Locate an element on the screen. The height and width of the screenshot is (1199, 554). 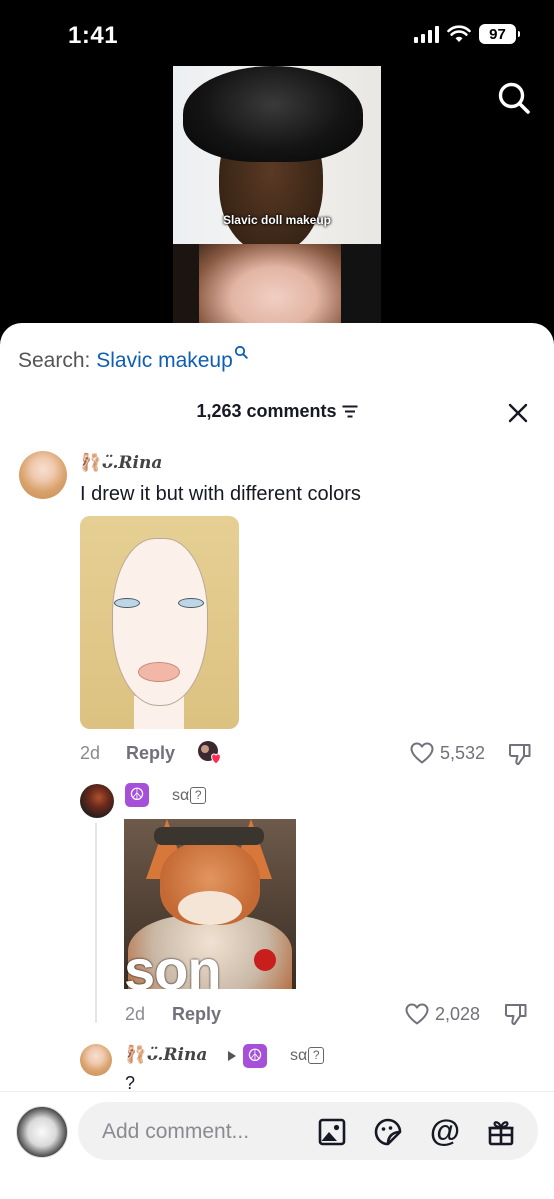
comment-username: 🩰ᴗ̈.Rina is located at coordinates (121, 463).